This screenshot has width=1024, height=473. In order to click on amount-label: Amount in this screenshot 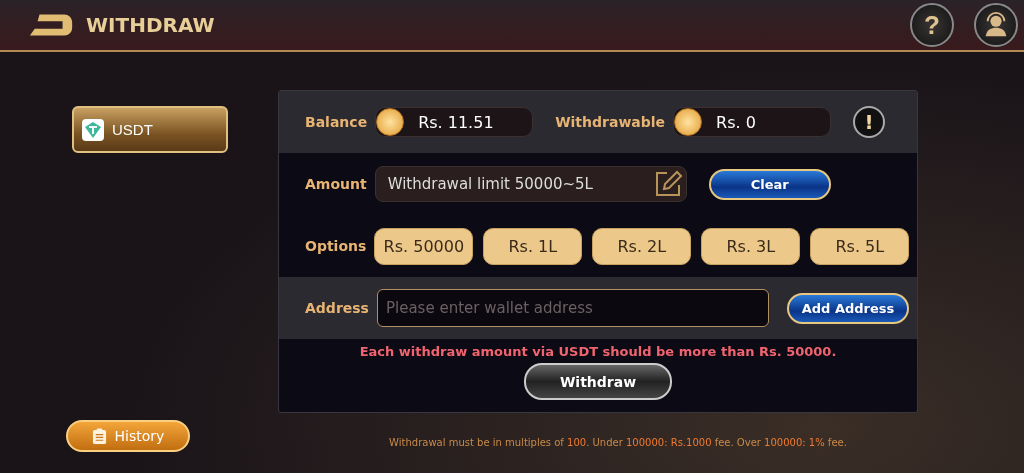, I will do `click(336, 184)`.